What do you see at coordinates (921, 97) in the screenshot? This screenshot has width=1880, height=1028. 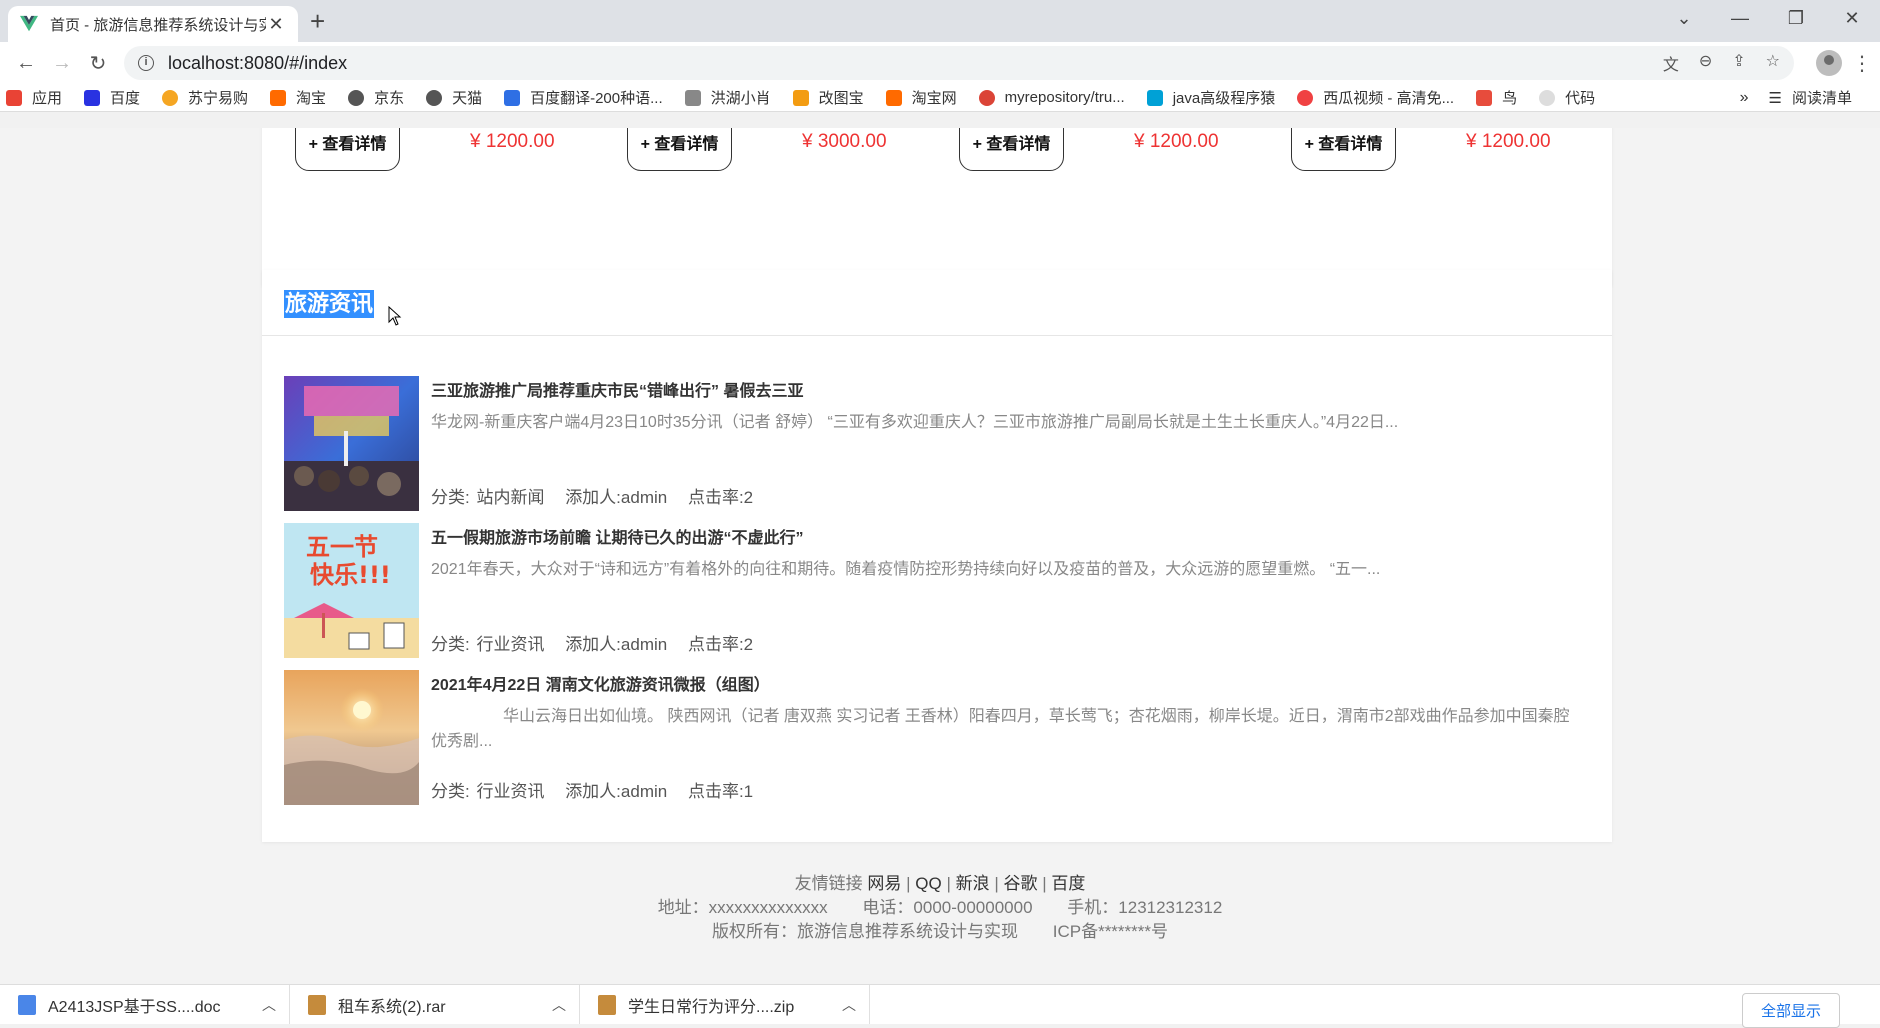 I see `bookmark-item: 淘宝网` at bounding box center [921, 97].